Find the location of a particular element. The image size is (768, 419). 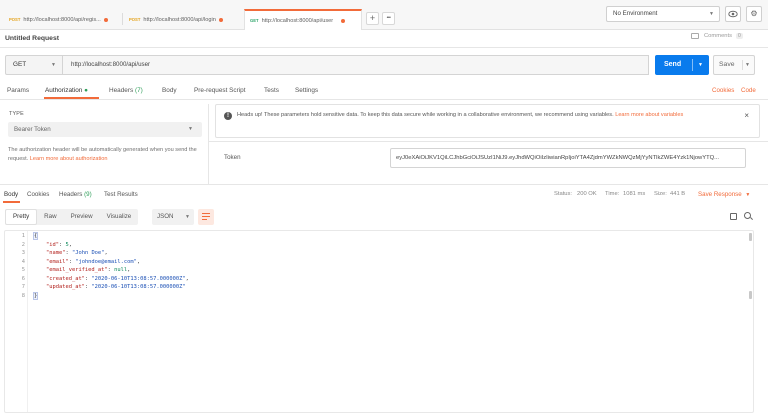

response-tab-headers: Headers (9) is located at coordinates (75, 194).